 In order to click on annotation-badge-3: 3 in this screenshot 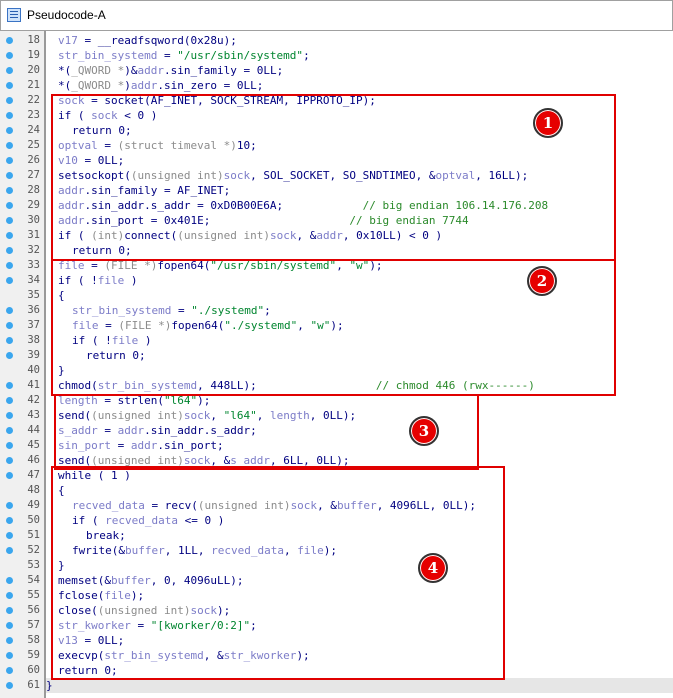, I will do `click(424, 431)`.